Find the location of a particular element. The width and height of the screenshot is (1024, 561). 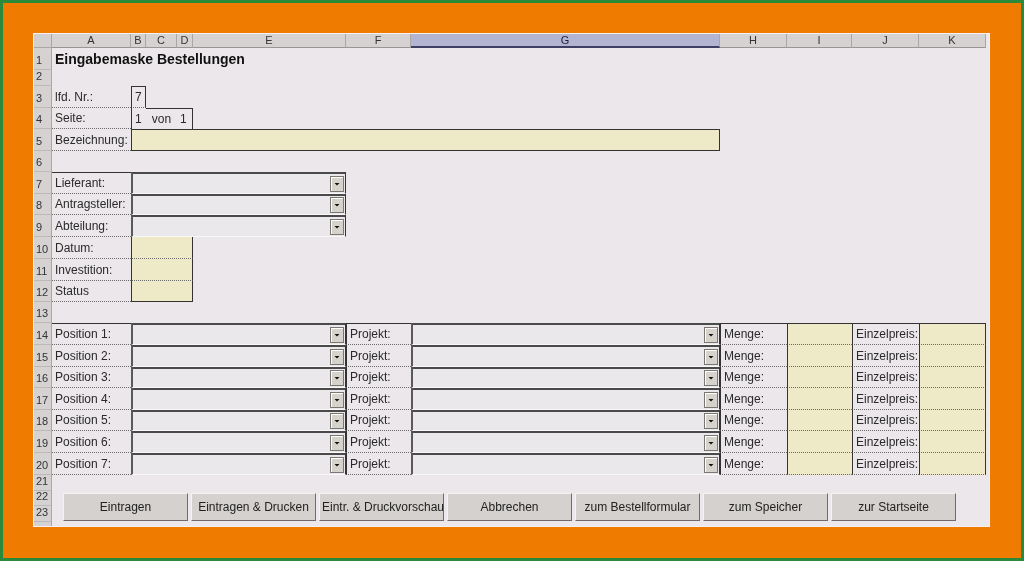

column-header: J is located at coordinates (885, 41).